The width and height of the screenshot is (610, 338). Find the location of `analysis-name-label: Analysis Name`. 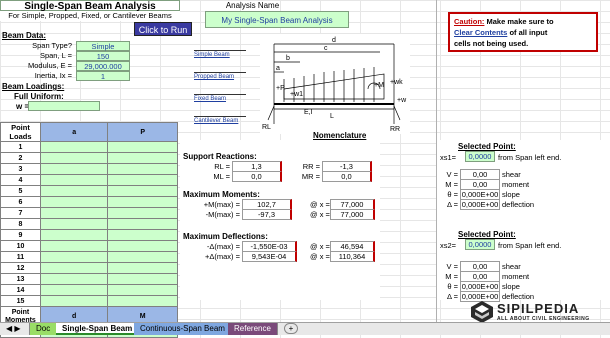

analysis-name-label: Analysis Name is located at coordinates (252, 5).